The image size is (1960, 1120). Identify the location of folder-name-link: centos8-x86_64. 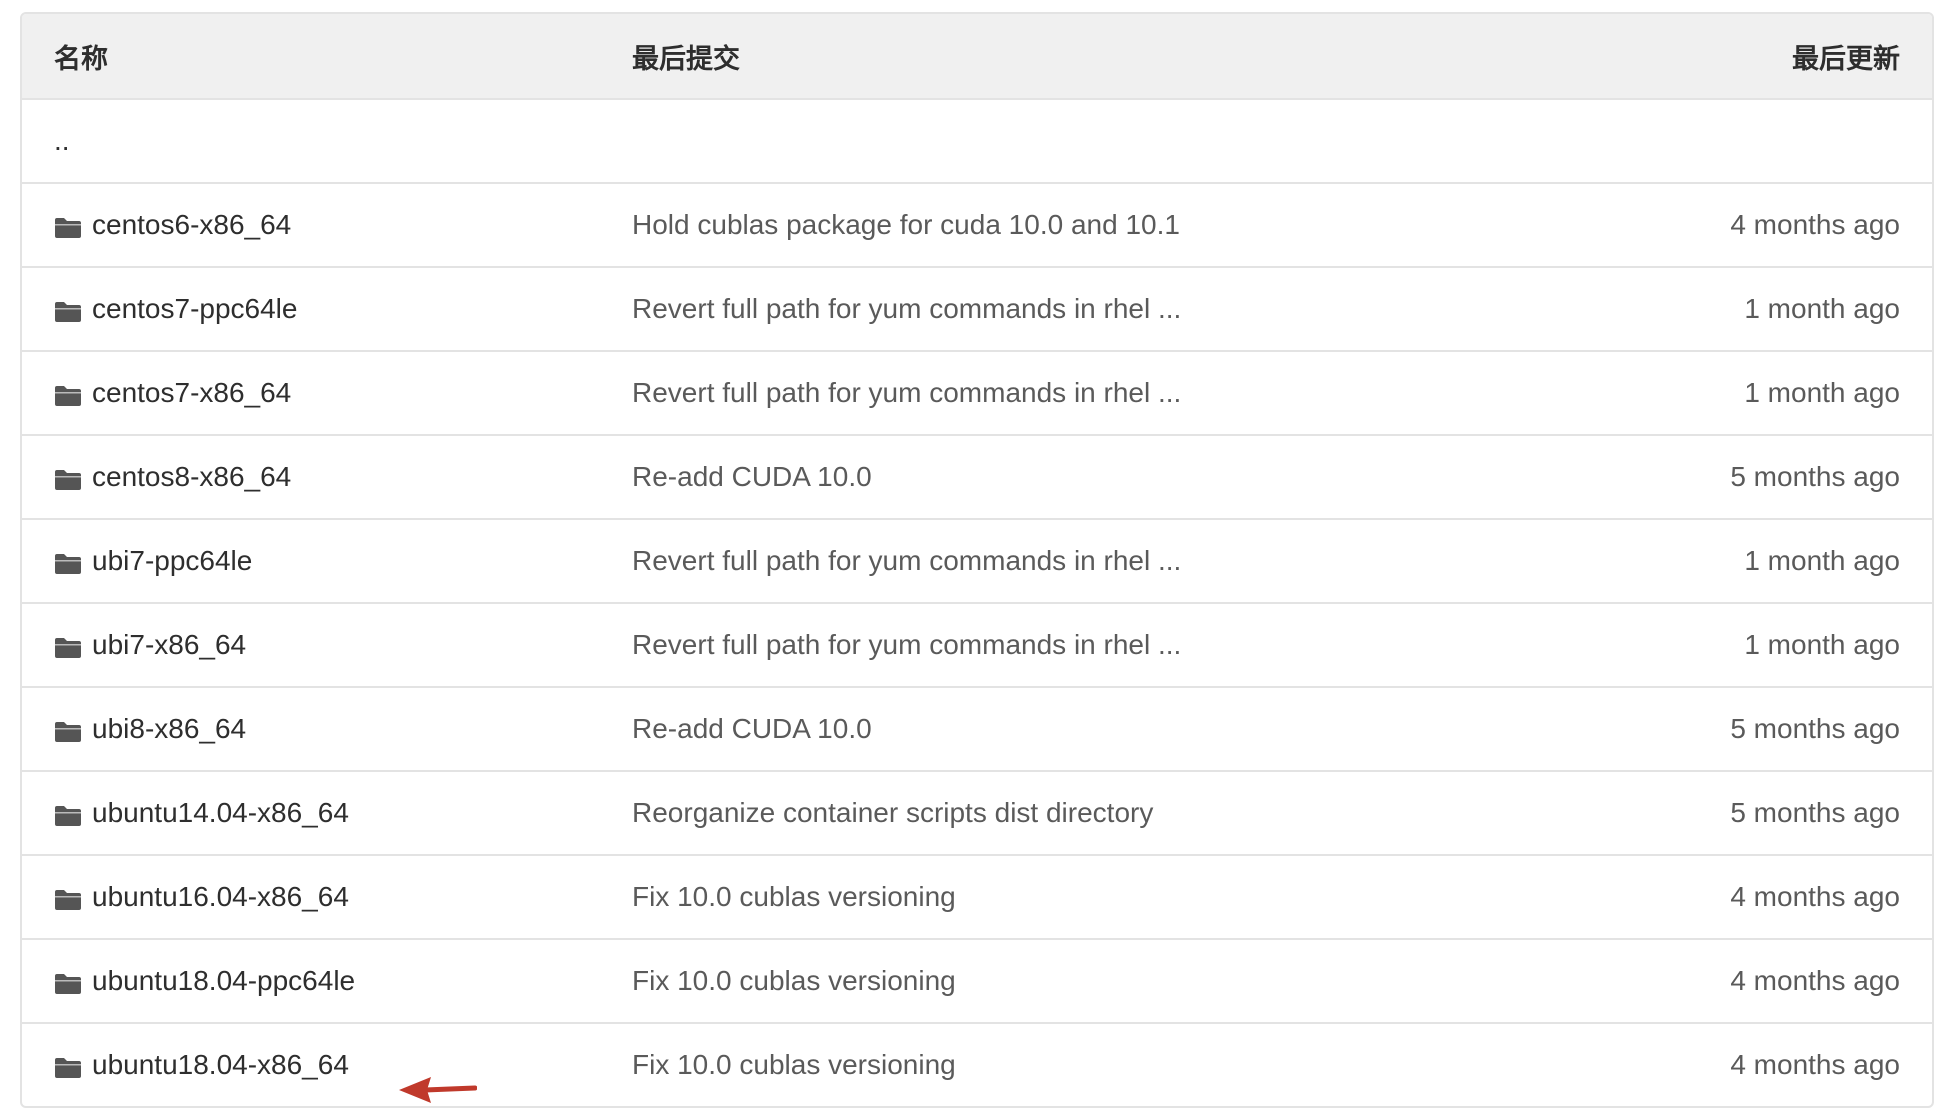
(191, 477).